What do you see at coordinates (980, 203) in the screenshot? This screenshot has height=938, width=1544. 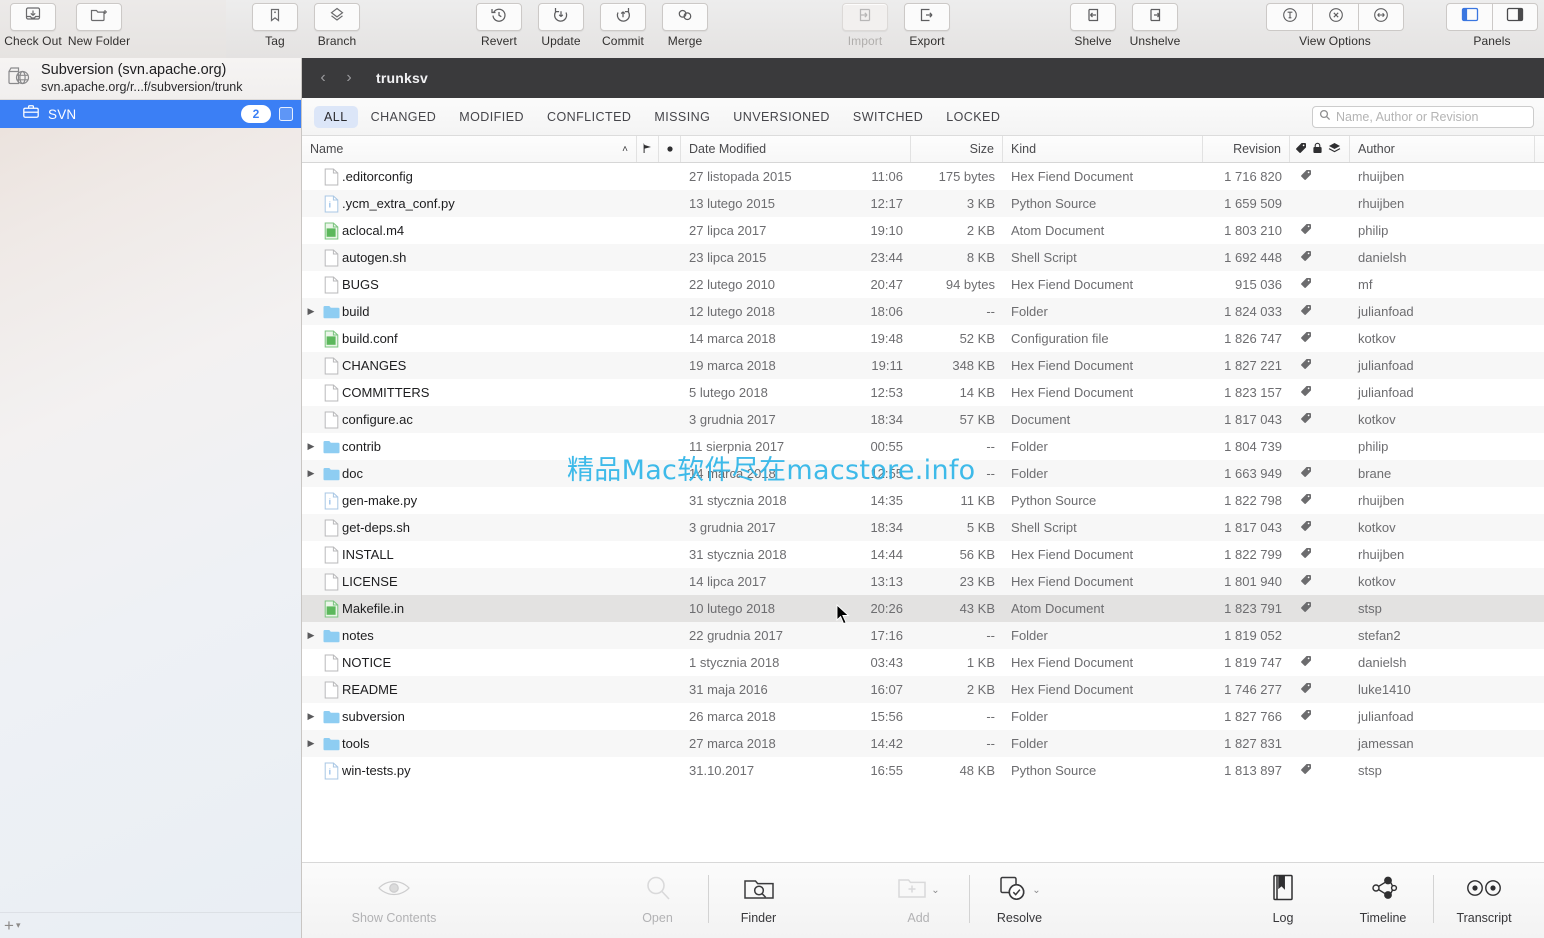 I see `cell-size: 3 KB` at bounding box center [980, 203].